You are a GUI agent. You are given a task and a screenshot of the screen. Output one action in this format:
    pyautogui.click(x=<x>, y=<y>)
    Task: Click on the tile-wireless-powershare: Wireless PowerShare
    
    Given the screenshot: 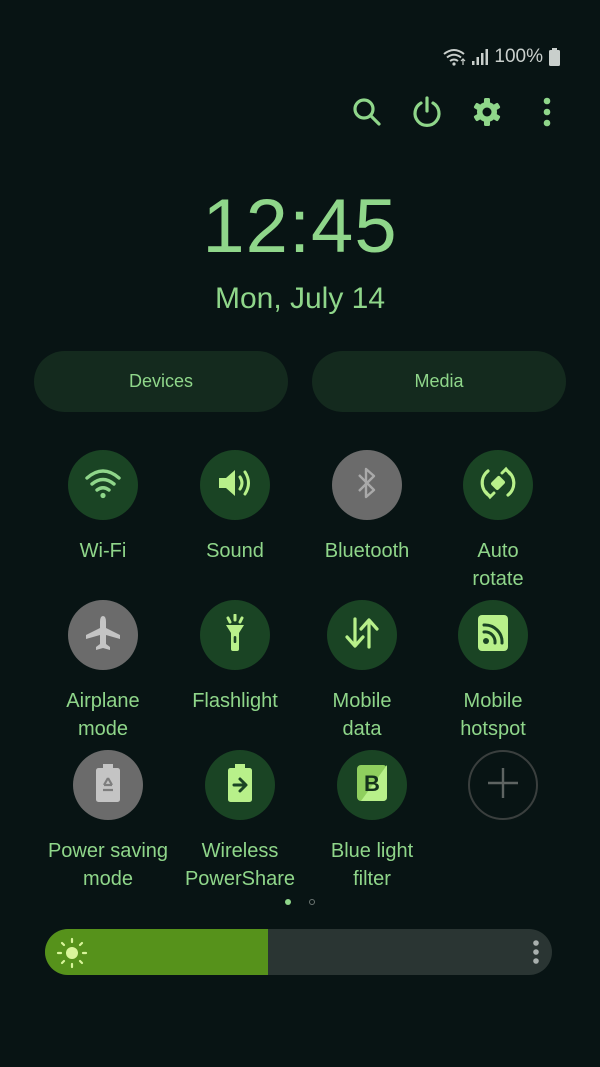 What is the action you would take?
    pyautogui.click(x=240, y=821)
    